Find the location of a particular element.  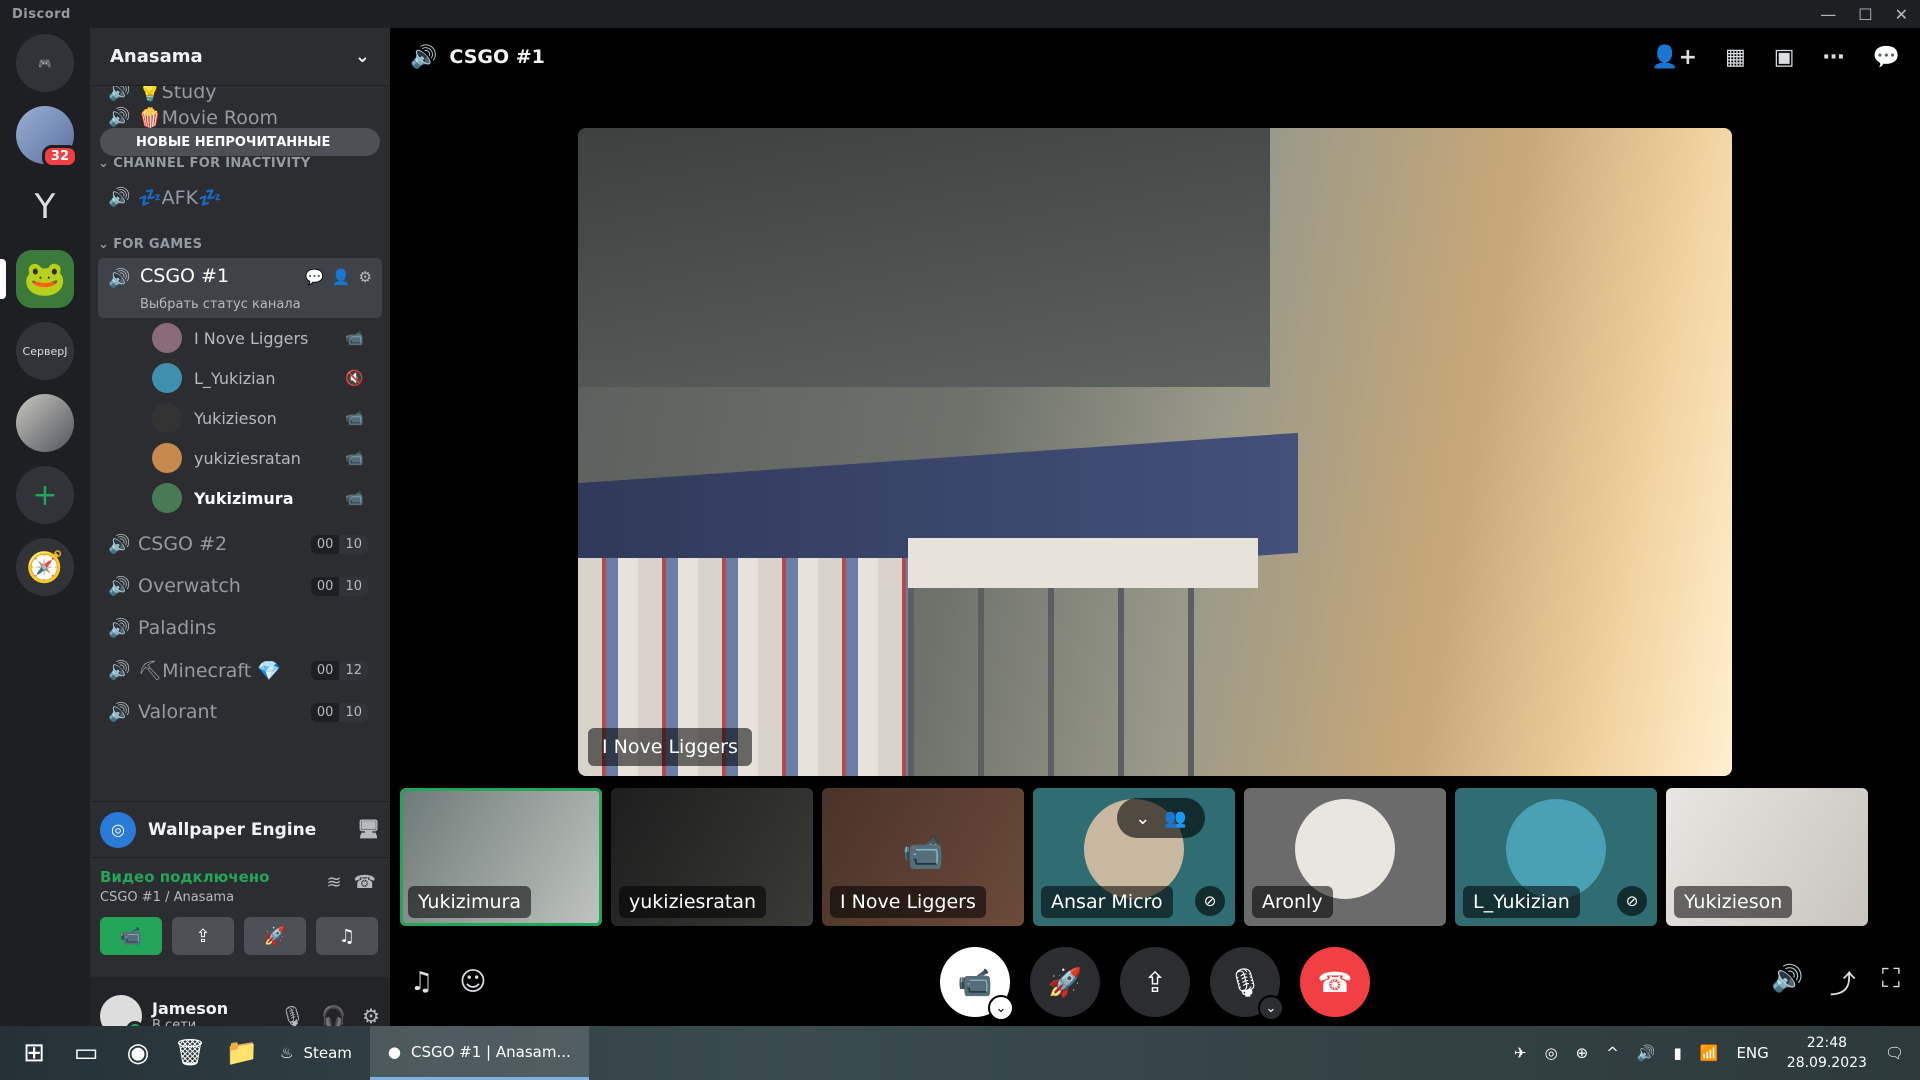

video-name-label: I Nove Liggers is located at coordinates (670, 747).